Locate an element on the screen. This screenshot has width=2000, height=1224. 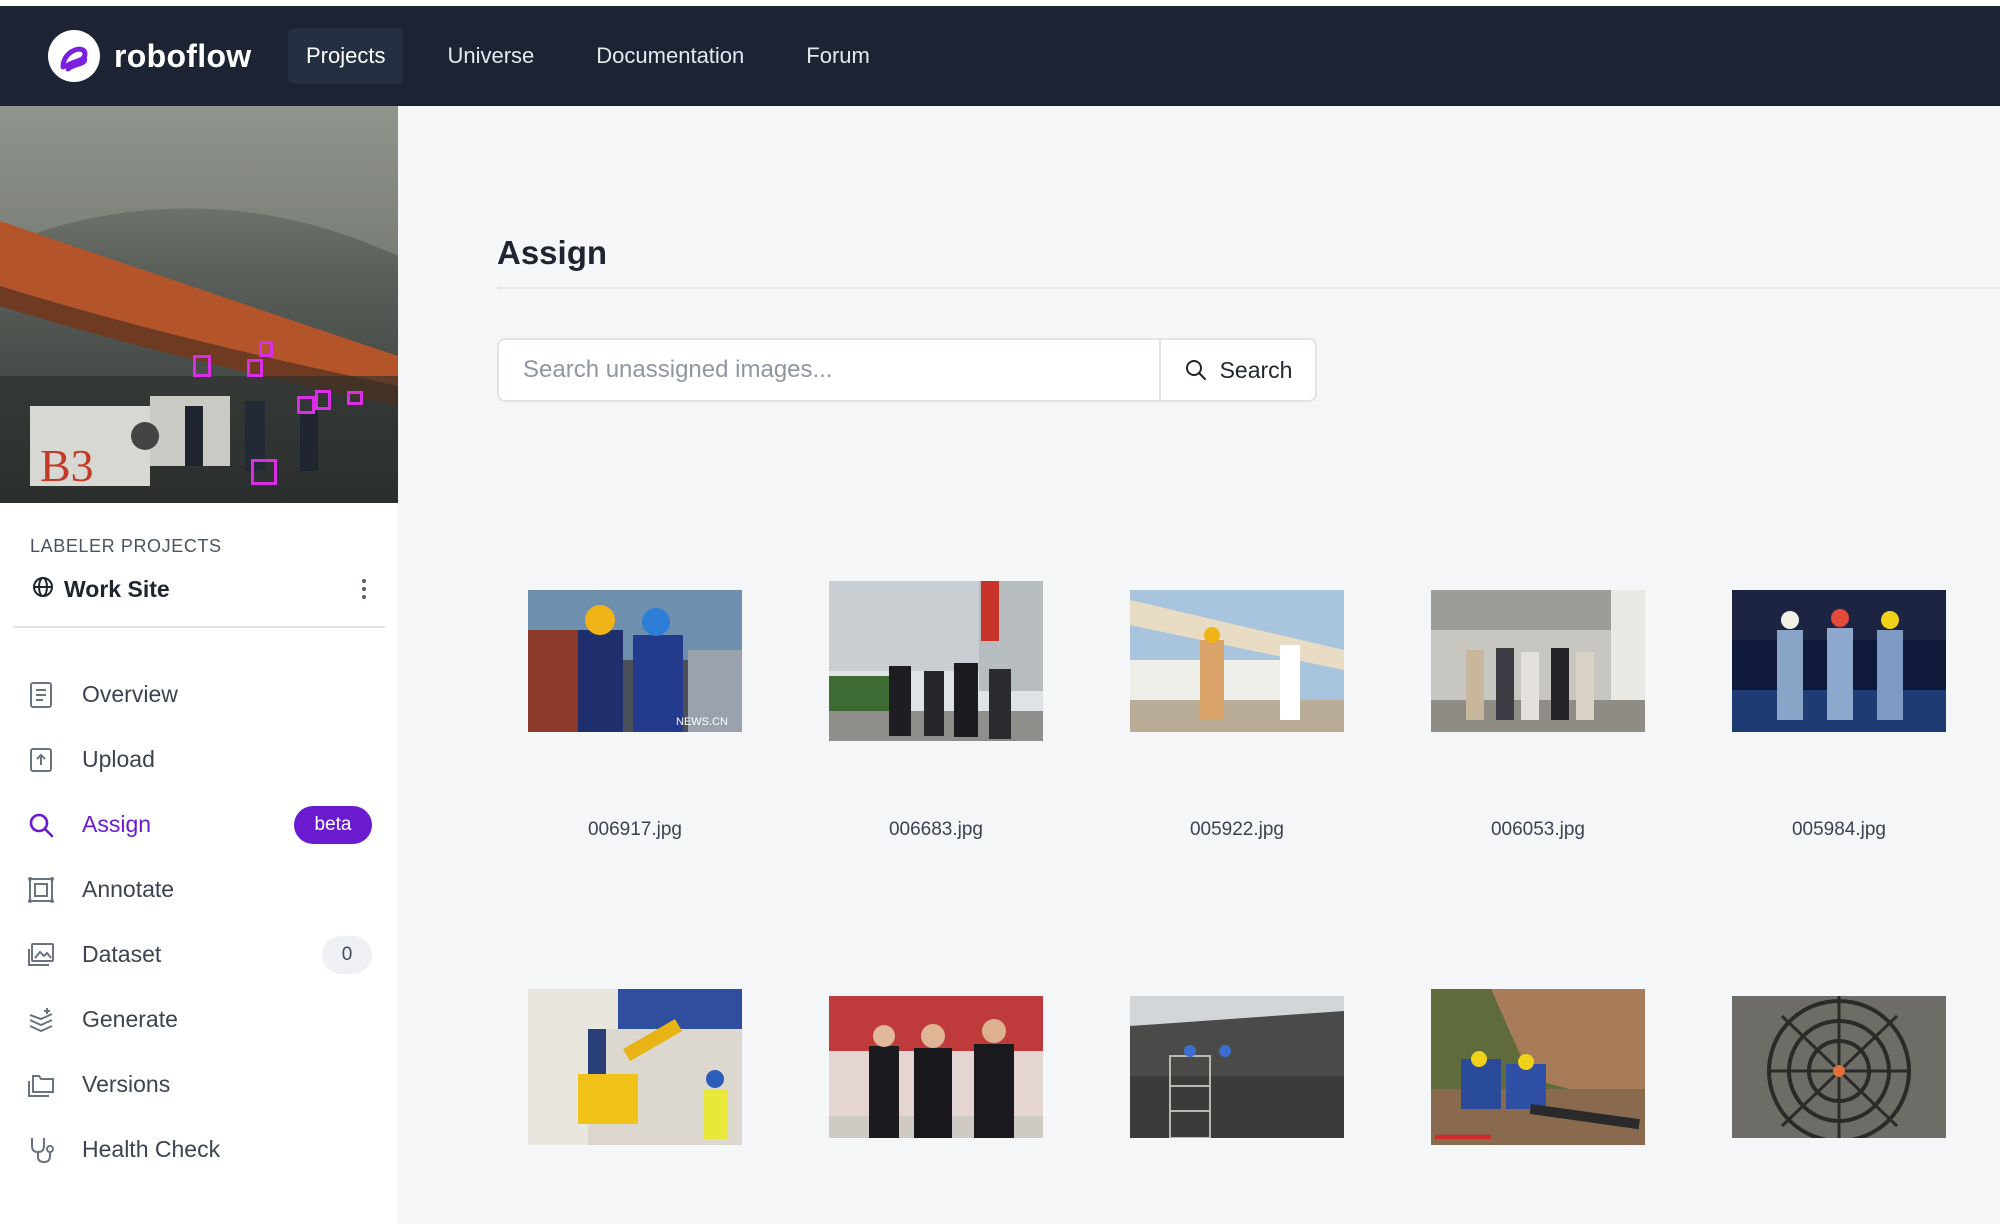
image-tile: NEWS.CN is located at coordinates (635, 661).